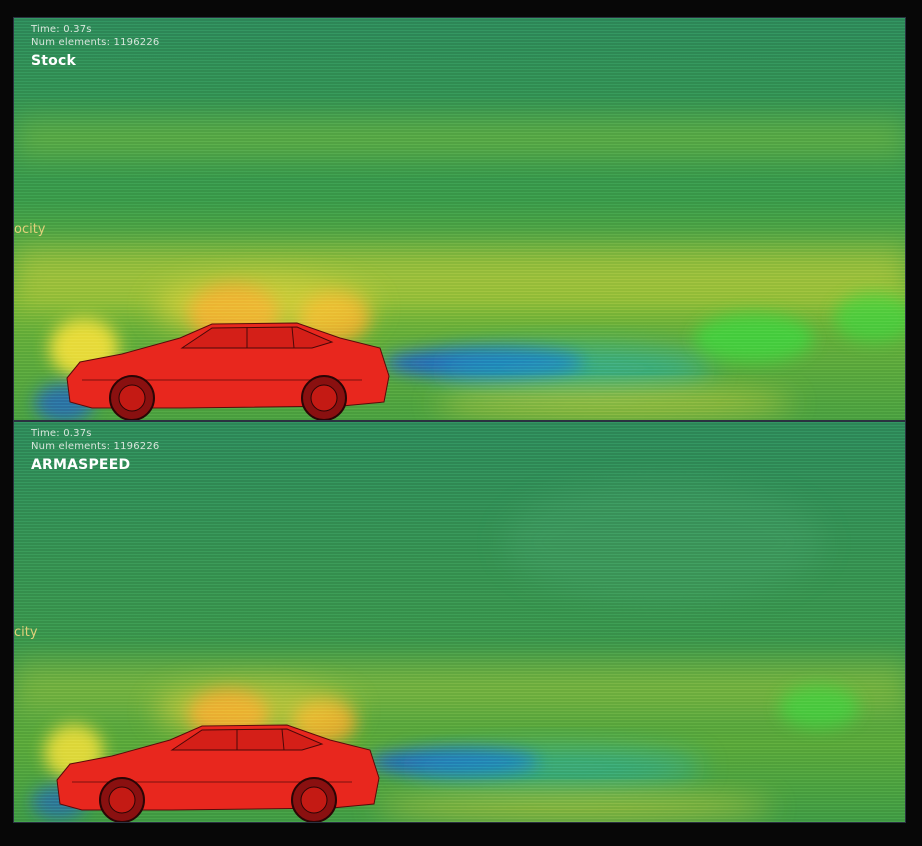 The width and height of the screenshot is (922, 846). I want to click on legend-fragment: city, so click(26, 632).